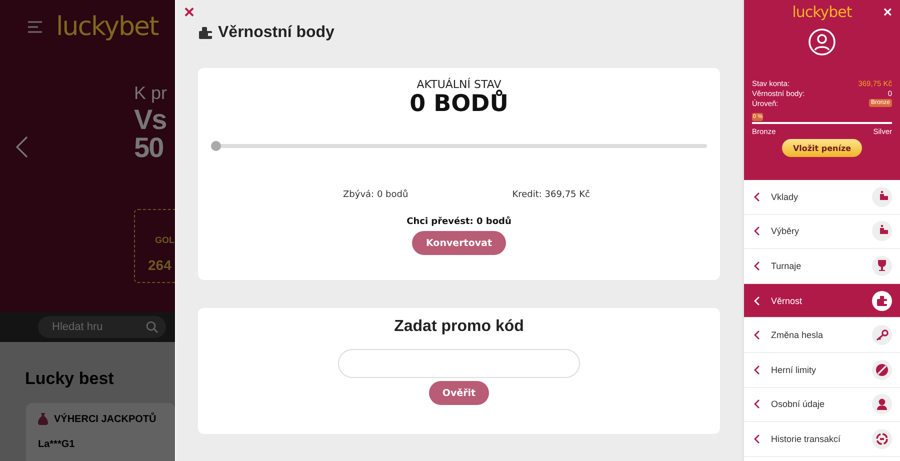 This screenshot has width=900, height=461. What do you see at coordinates (69, 378) in the screenshot?
I see `section-title: Lucky best` at bounding box center [69, 378].